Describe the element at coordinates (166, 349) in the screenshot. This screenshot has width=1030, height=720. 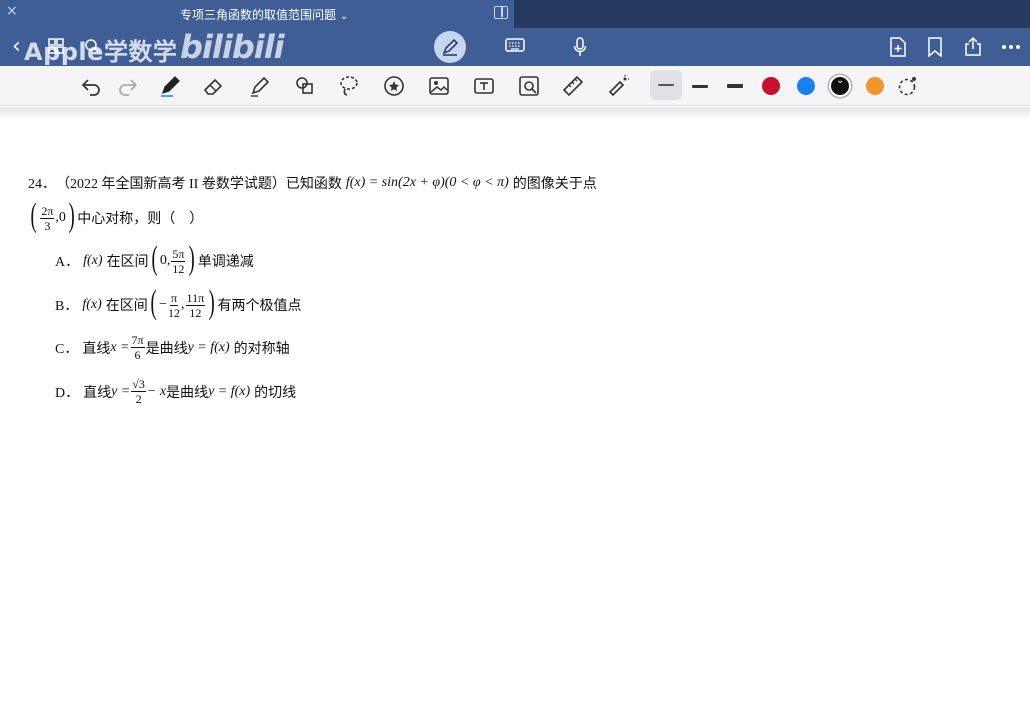
I see `option-c-text2: 是曲线` at that location.